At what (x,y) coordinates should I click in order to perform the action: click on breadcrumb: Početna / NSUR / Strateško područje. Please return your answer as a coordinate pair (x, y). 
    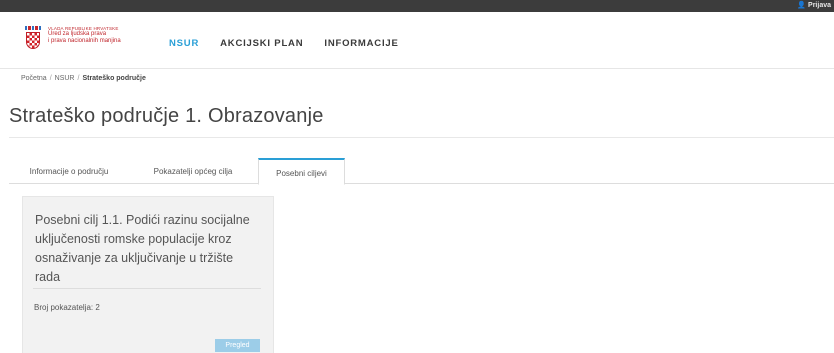
    Looking at the image, I should click on (83, 78).